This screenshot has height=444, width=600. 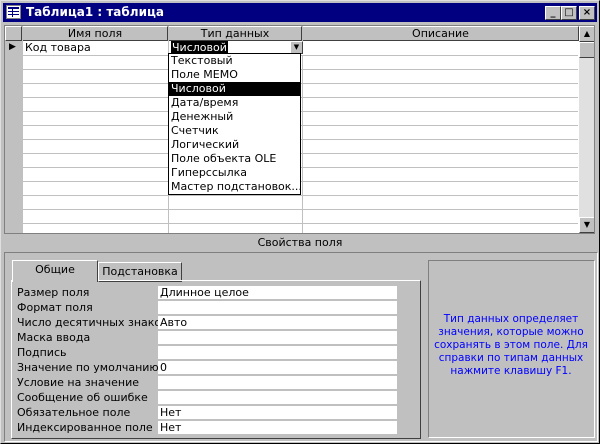 I want to click on property-label: Обязательное поле, so click(x=74, y=412).